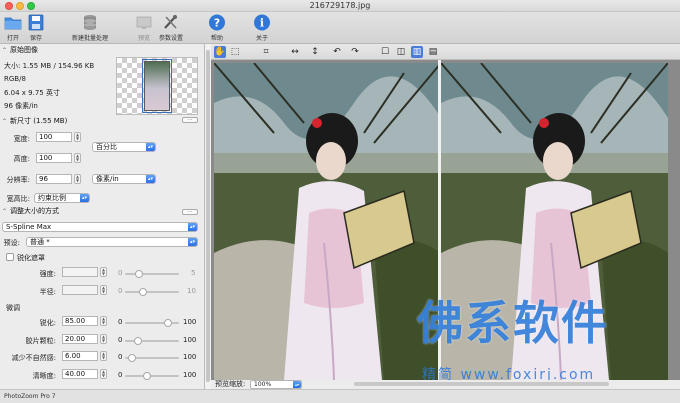 This screenshot has width=680, height=403. What do you see at coordinates (33, 358) in the screenshot?
I see `artifact-reduction-label: 减少不自然感:` at bounding box center [33, 358].